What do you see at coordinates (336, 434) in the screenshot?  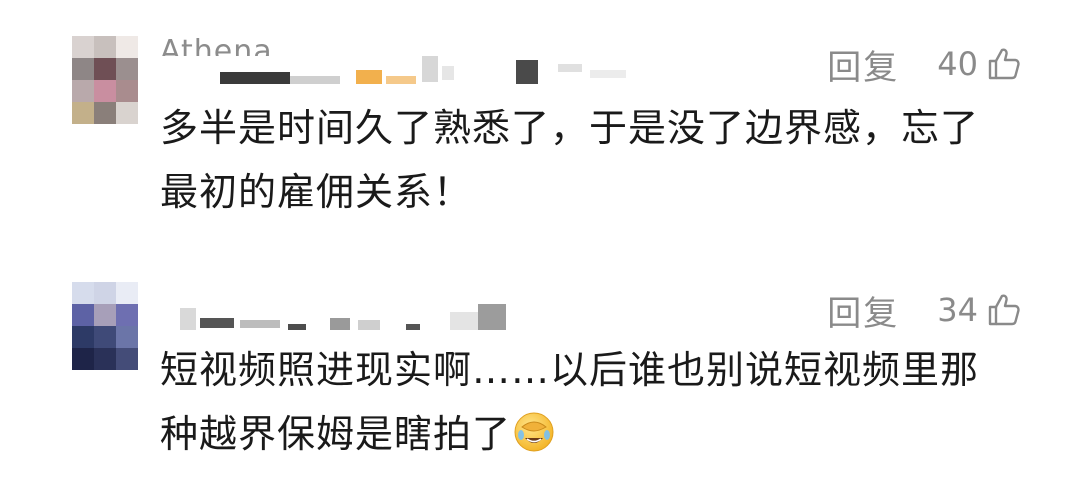 I see `comment-text-line: 种越界保姆是瞎拍了` at bounding box center [336, 434].